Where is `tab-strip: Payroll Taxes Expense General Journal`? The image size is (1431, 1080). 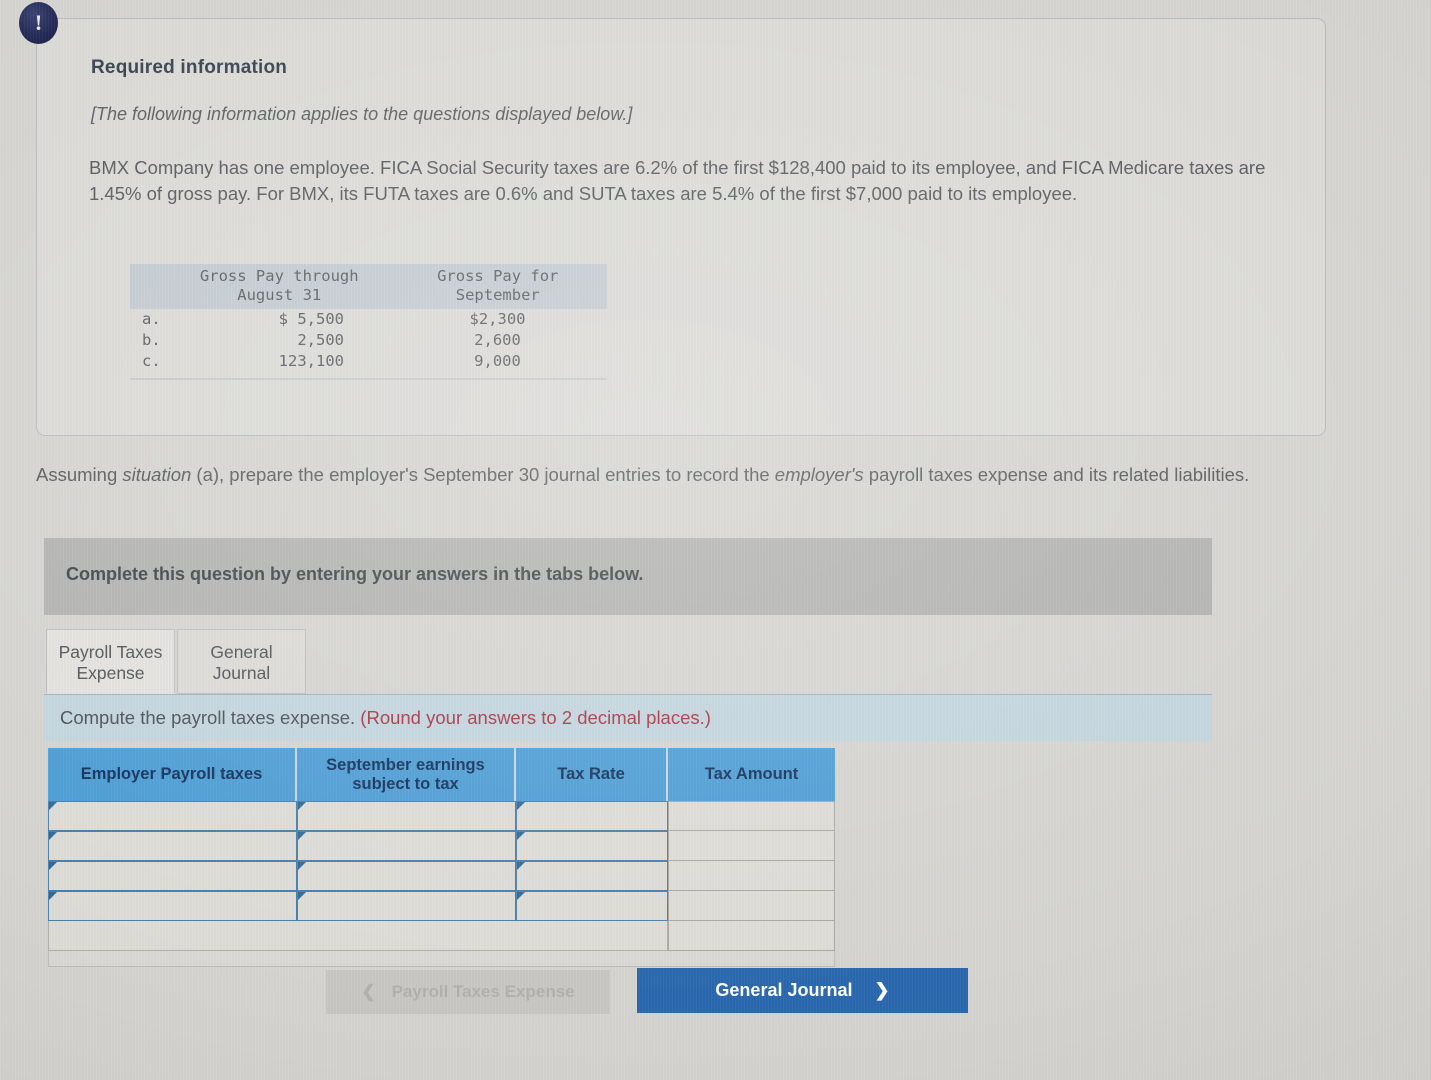
tab-strip: Payroll Taxes Expense General Journal is located at coordinates (176, 661).